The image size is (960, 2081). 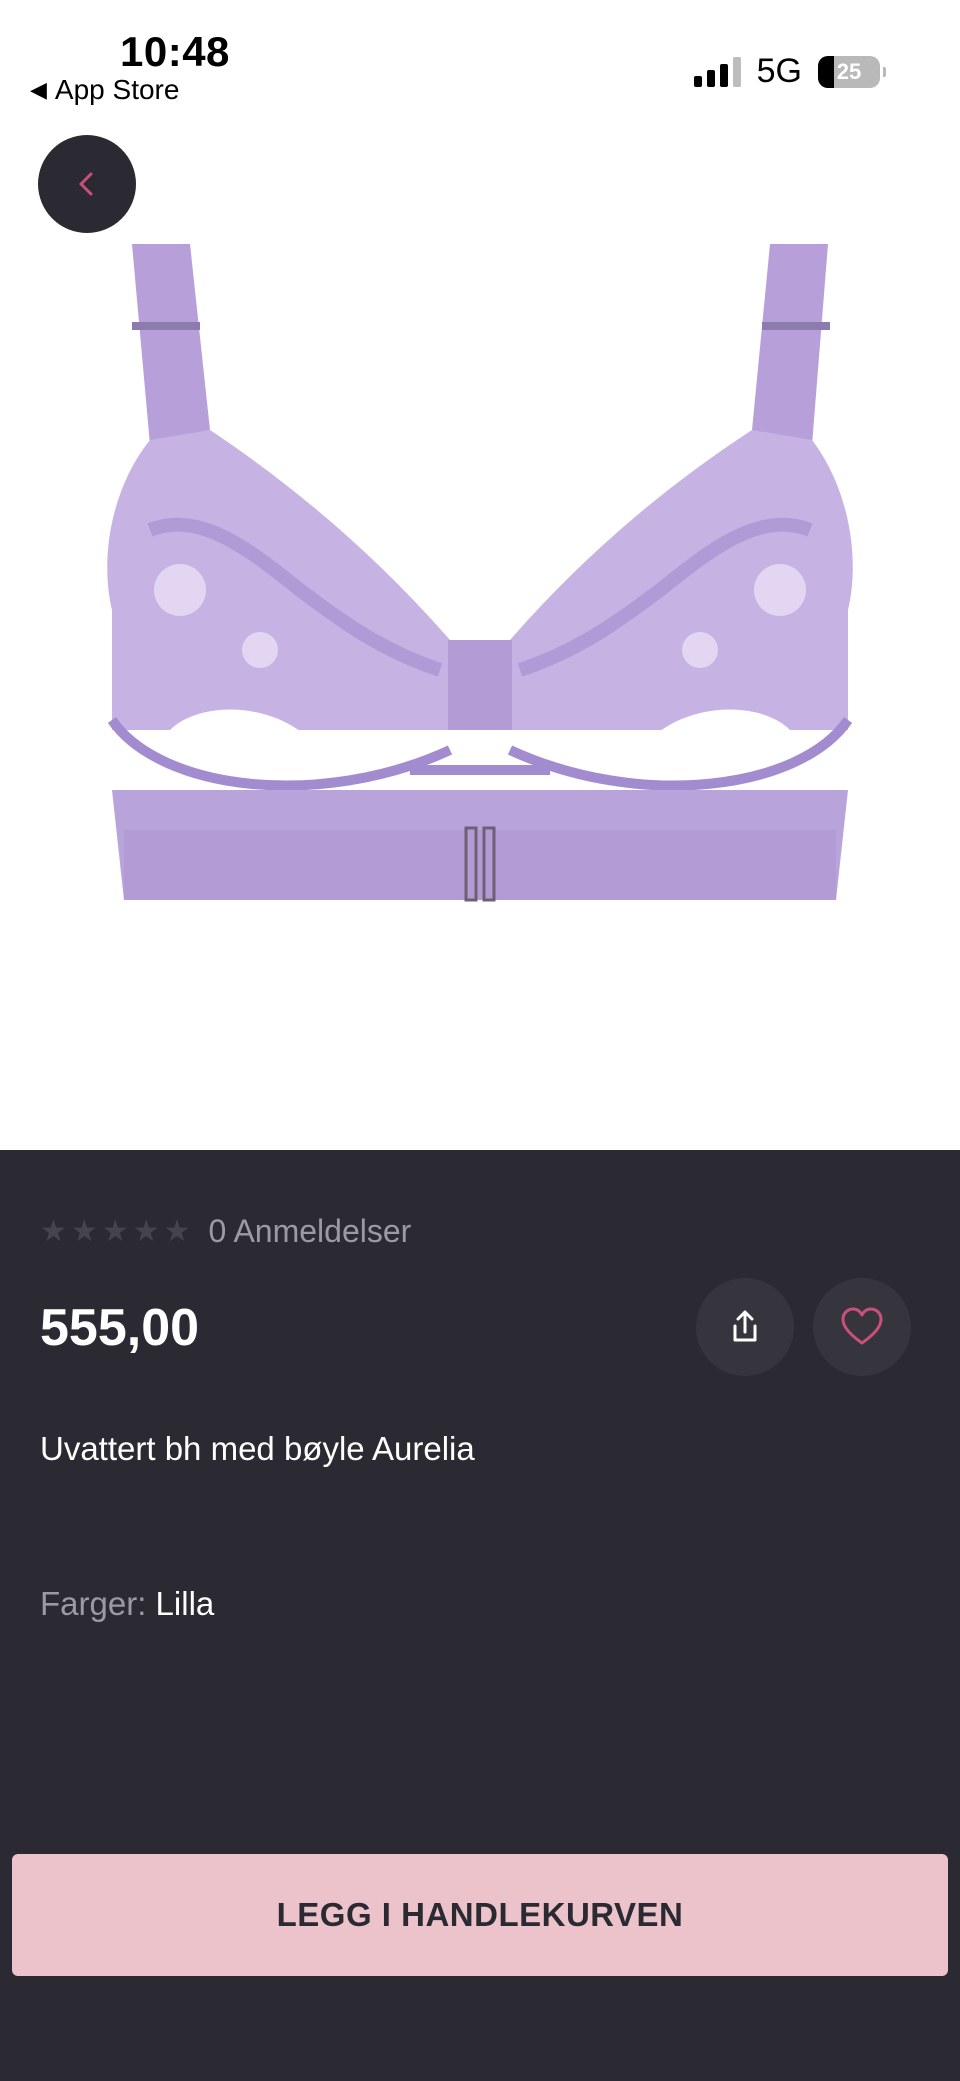 I want to click on color-selector: Farger: Lilla, so click(x=127, y=1604).